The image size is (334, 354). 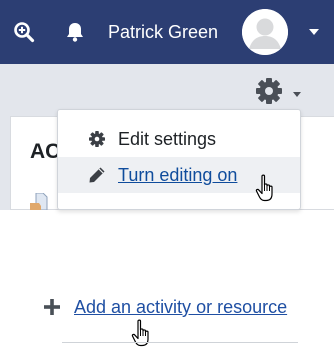 What do you see at coordinates (314, 32) in the screenshot?
I see `caret-down-icon` at bounding box center [314, 32].